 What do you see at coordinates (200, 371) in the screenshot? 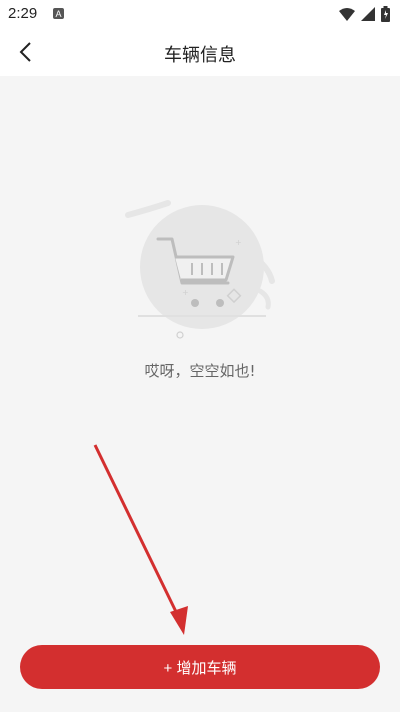
I see `empty-state-message: 哎呀，空空如也!` at bounding box center [200, 371].